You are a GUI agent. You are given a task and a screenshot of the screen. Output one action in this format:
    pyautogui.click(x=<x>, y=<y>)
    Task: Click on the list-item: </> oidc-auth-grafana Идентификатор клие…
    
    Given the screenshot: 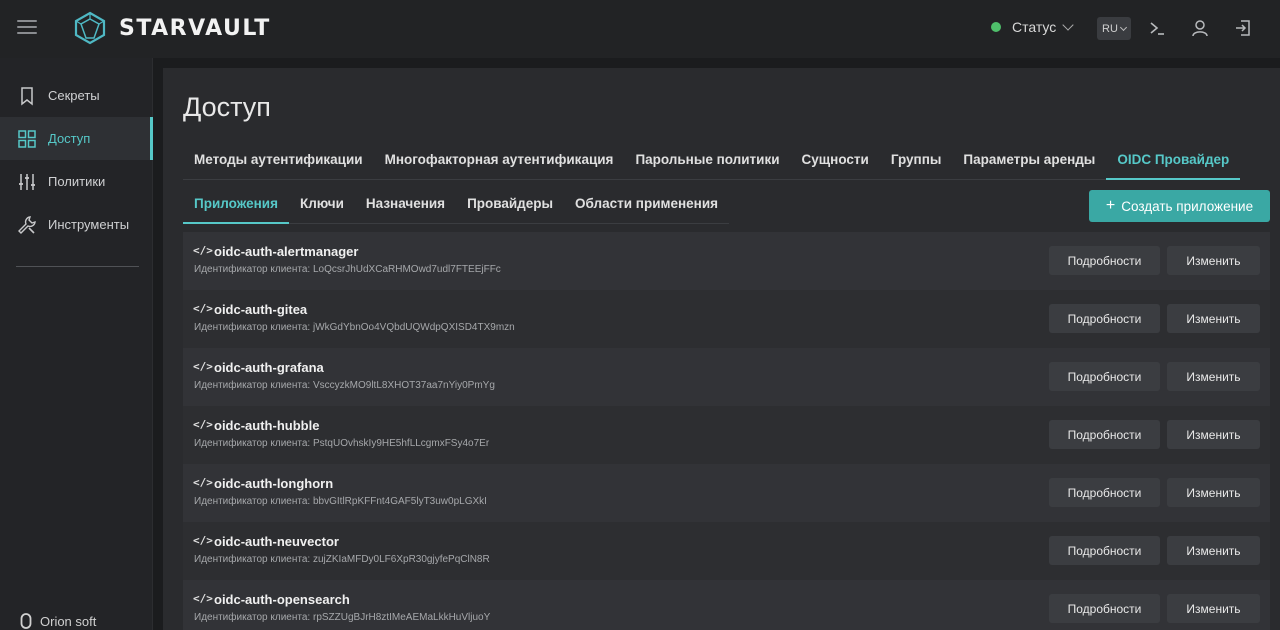 What is the action you would take?
    pyautogui.click(x=726, y=377)
    